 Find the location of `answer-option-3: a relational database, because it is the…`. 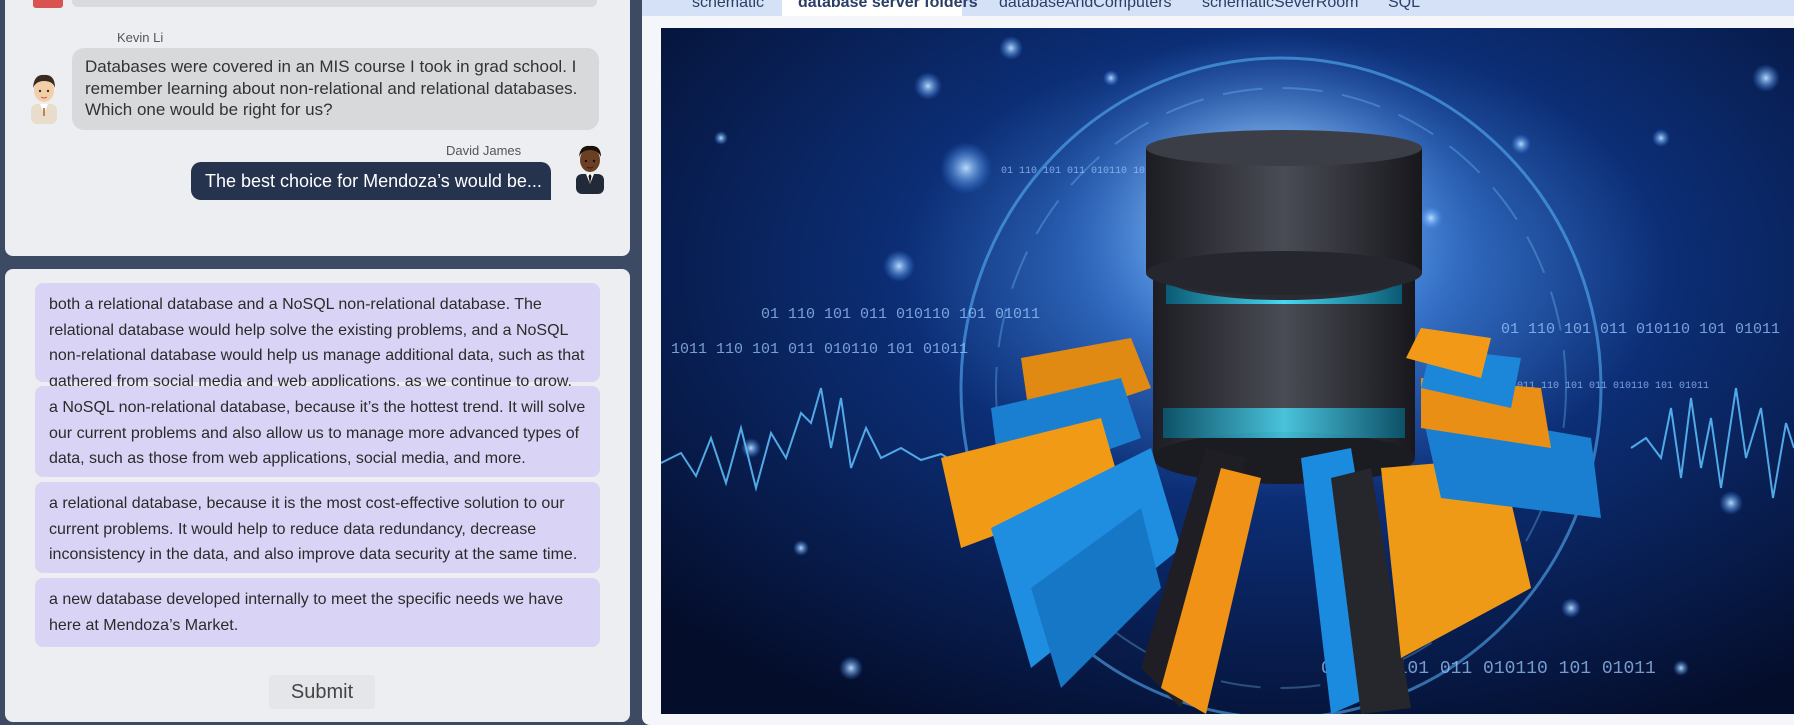

answer-option-3: a relational database, because it is the… is located at coordinates (317, 527).